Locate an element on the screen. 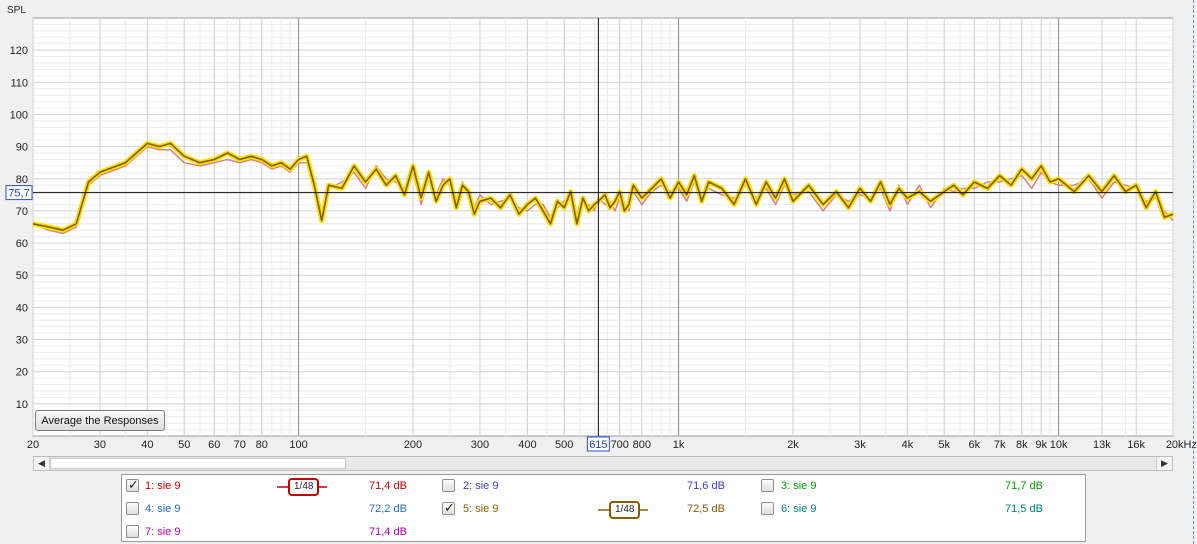  y-tick-label: 30 is located at coordinates (22, 341).